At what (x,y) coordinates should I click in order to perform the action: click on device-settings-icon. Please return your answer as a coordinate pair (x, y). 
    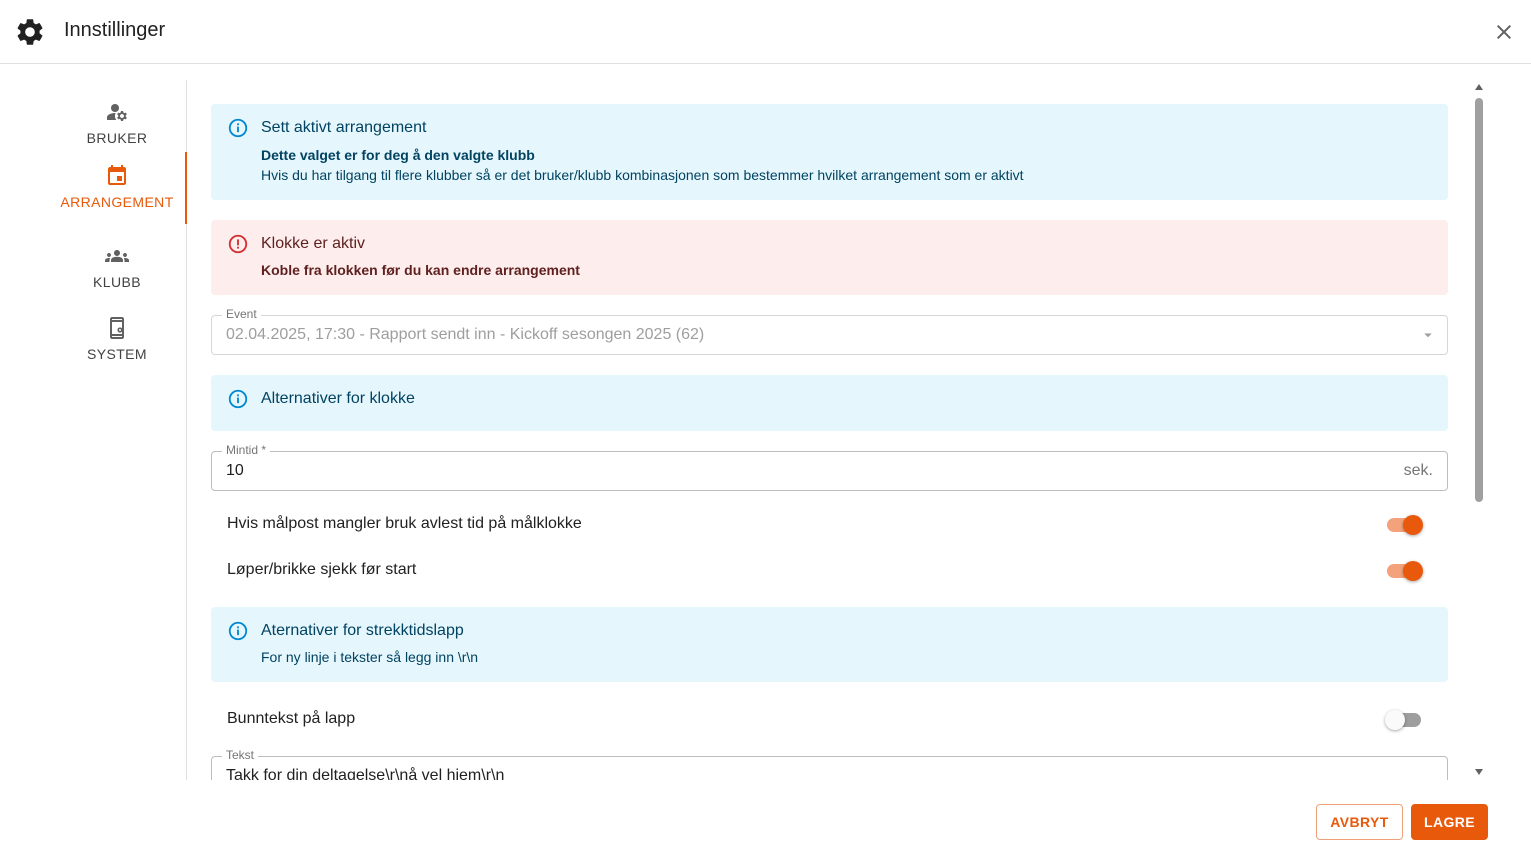
    Looking at the image, I should click on (117, 328).